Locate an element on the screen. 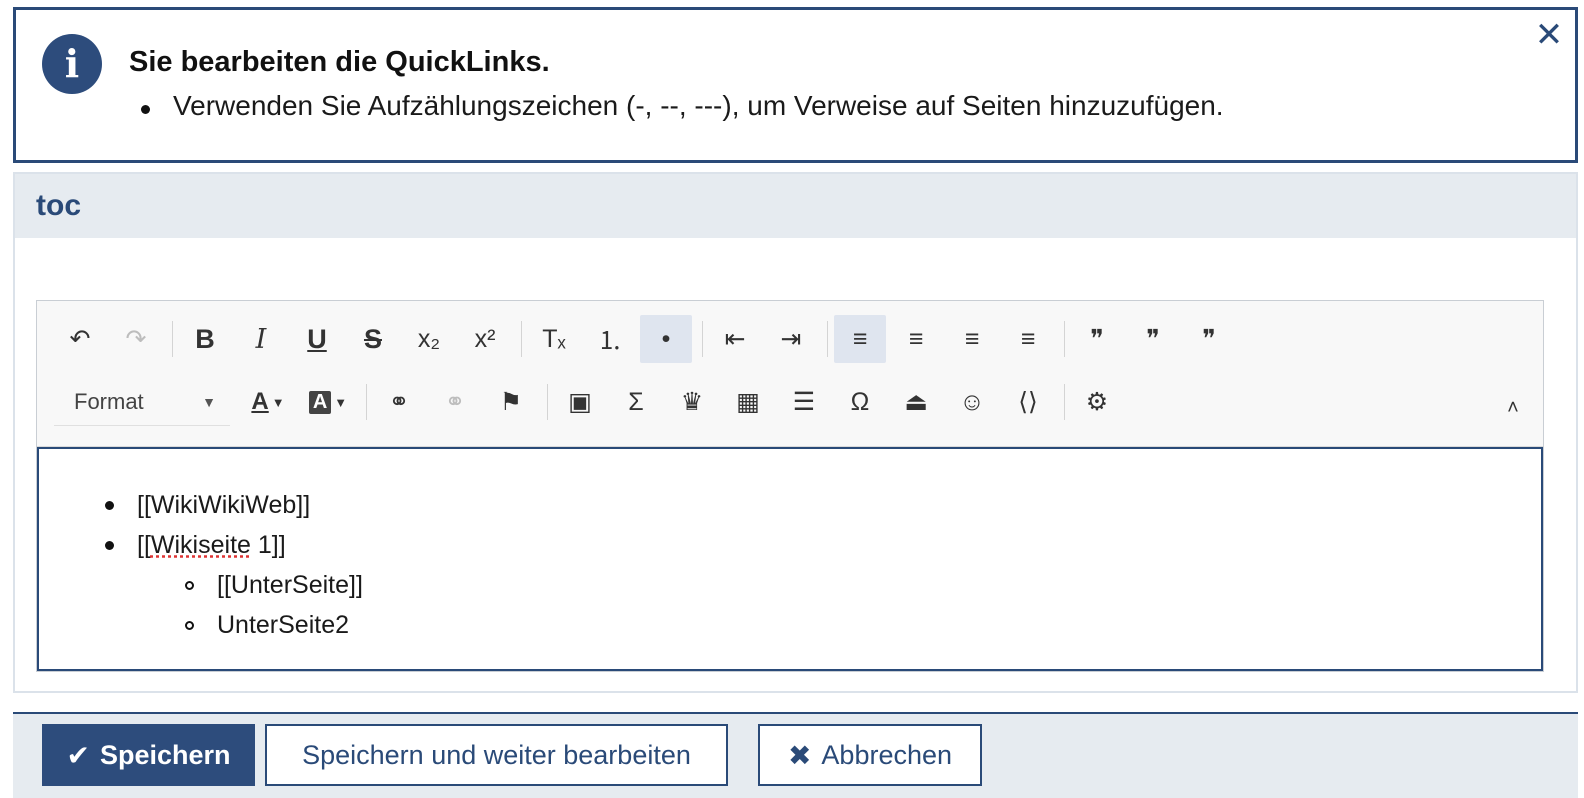  background-color-icon: A is located at coordinates (320, 402).